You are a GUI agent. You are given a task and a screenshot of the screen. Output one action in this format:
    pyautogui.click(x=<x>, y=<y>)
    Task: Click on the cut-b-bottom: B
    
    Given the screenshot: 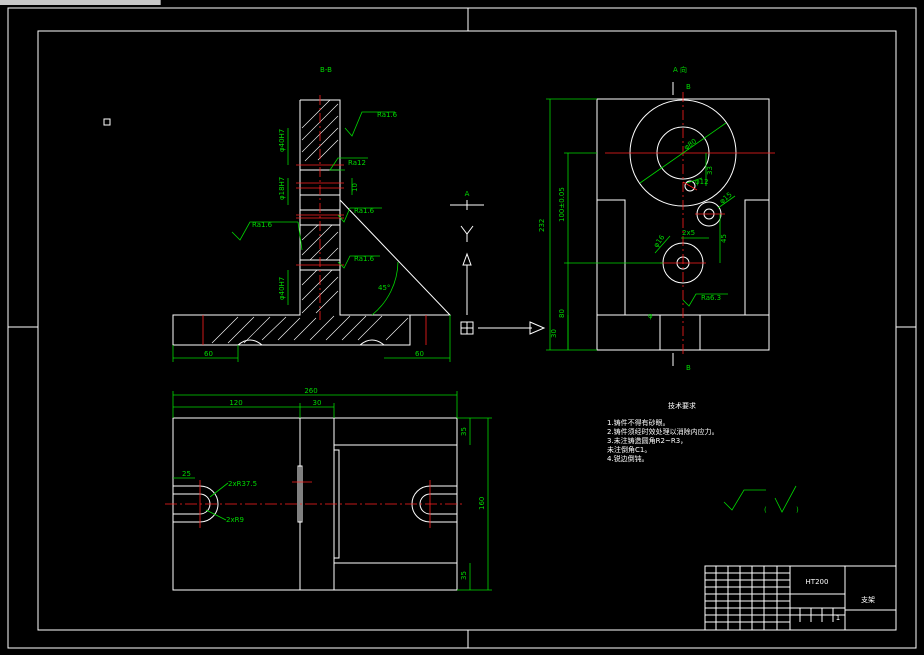 What is the action you would take?
    pyautogui.click(x=688, y=368)
    